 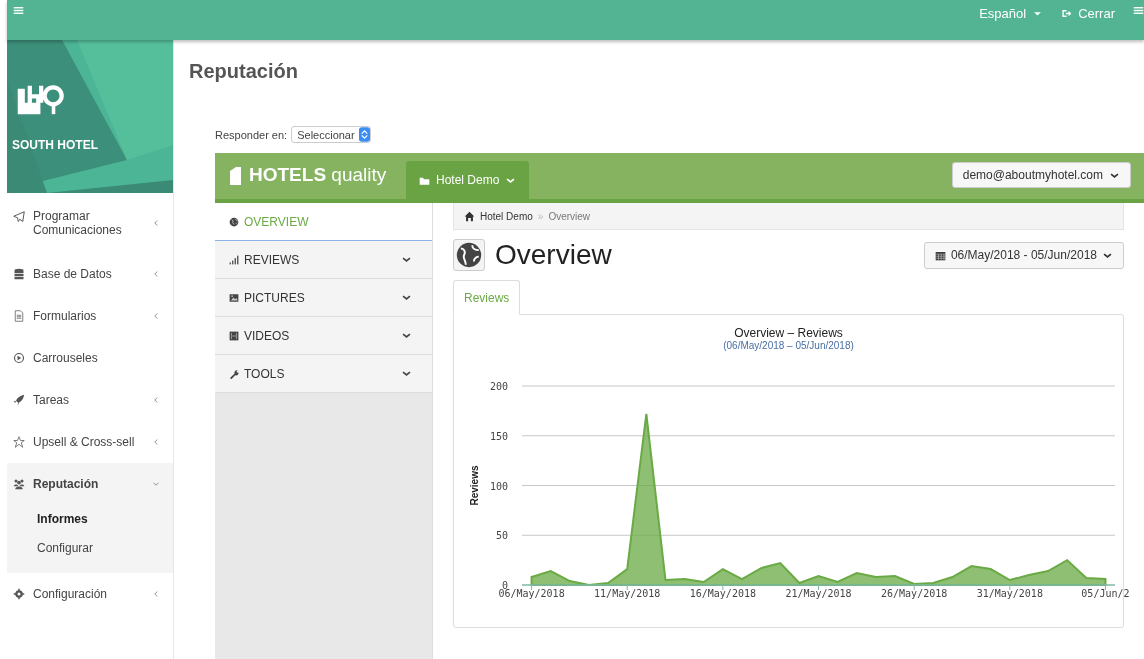 What do you see at coordinates (244, 71) in the screenshot?
I see `page-title: Reputación` at bounding box center [244, 71].